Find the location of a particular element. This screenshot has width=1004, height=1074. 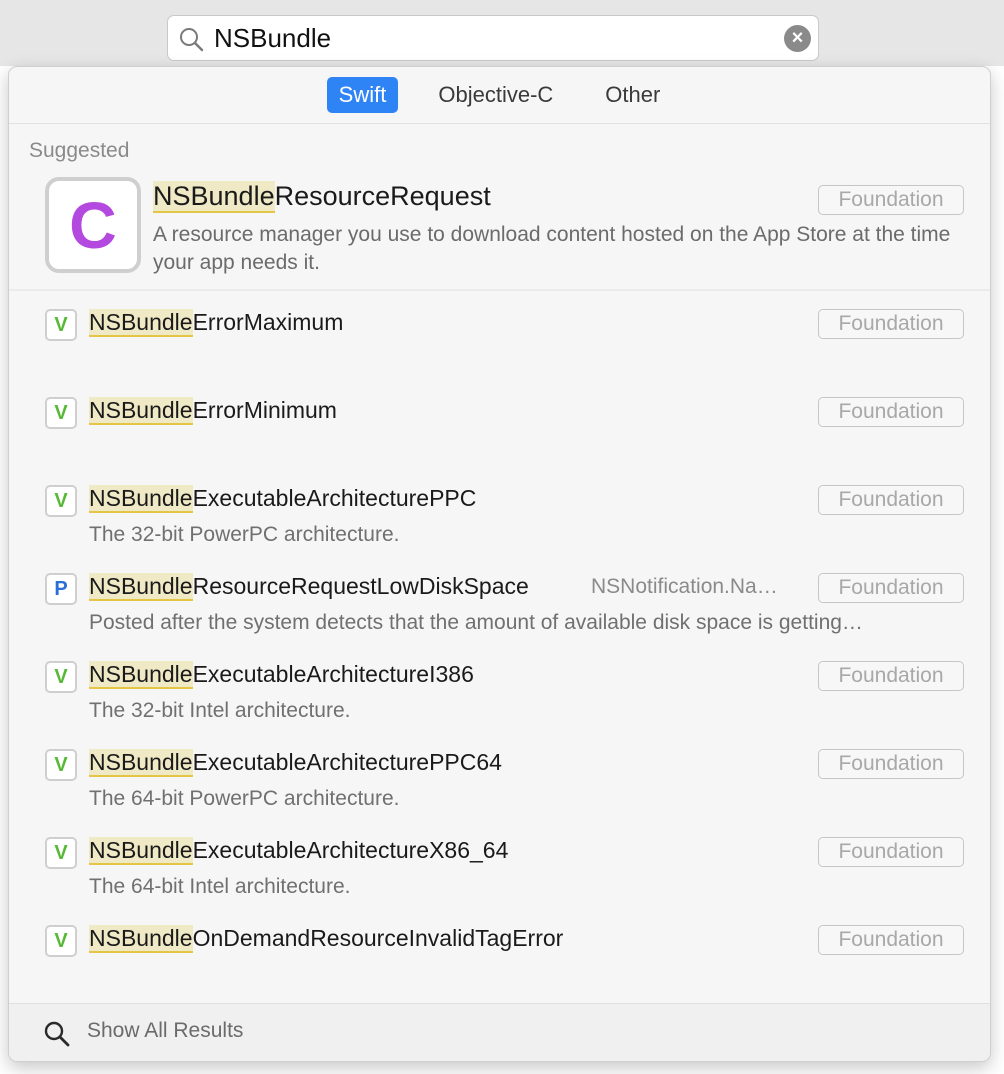

result-title: NSBundleExecutableArchitectureX86_64 is located at coordinates (299, 851).